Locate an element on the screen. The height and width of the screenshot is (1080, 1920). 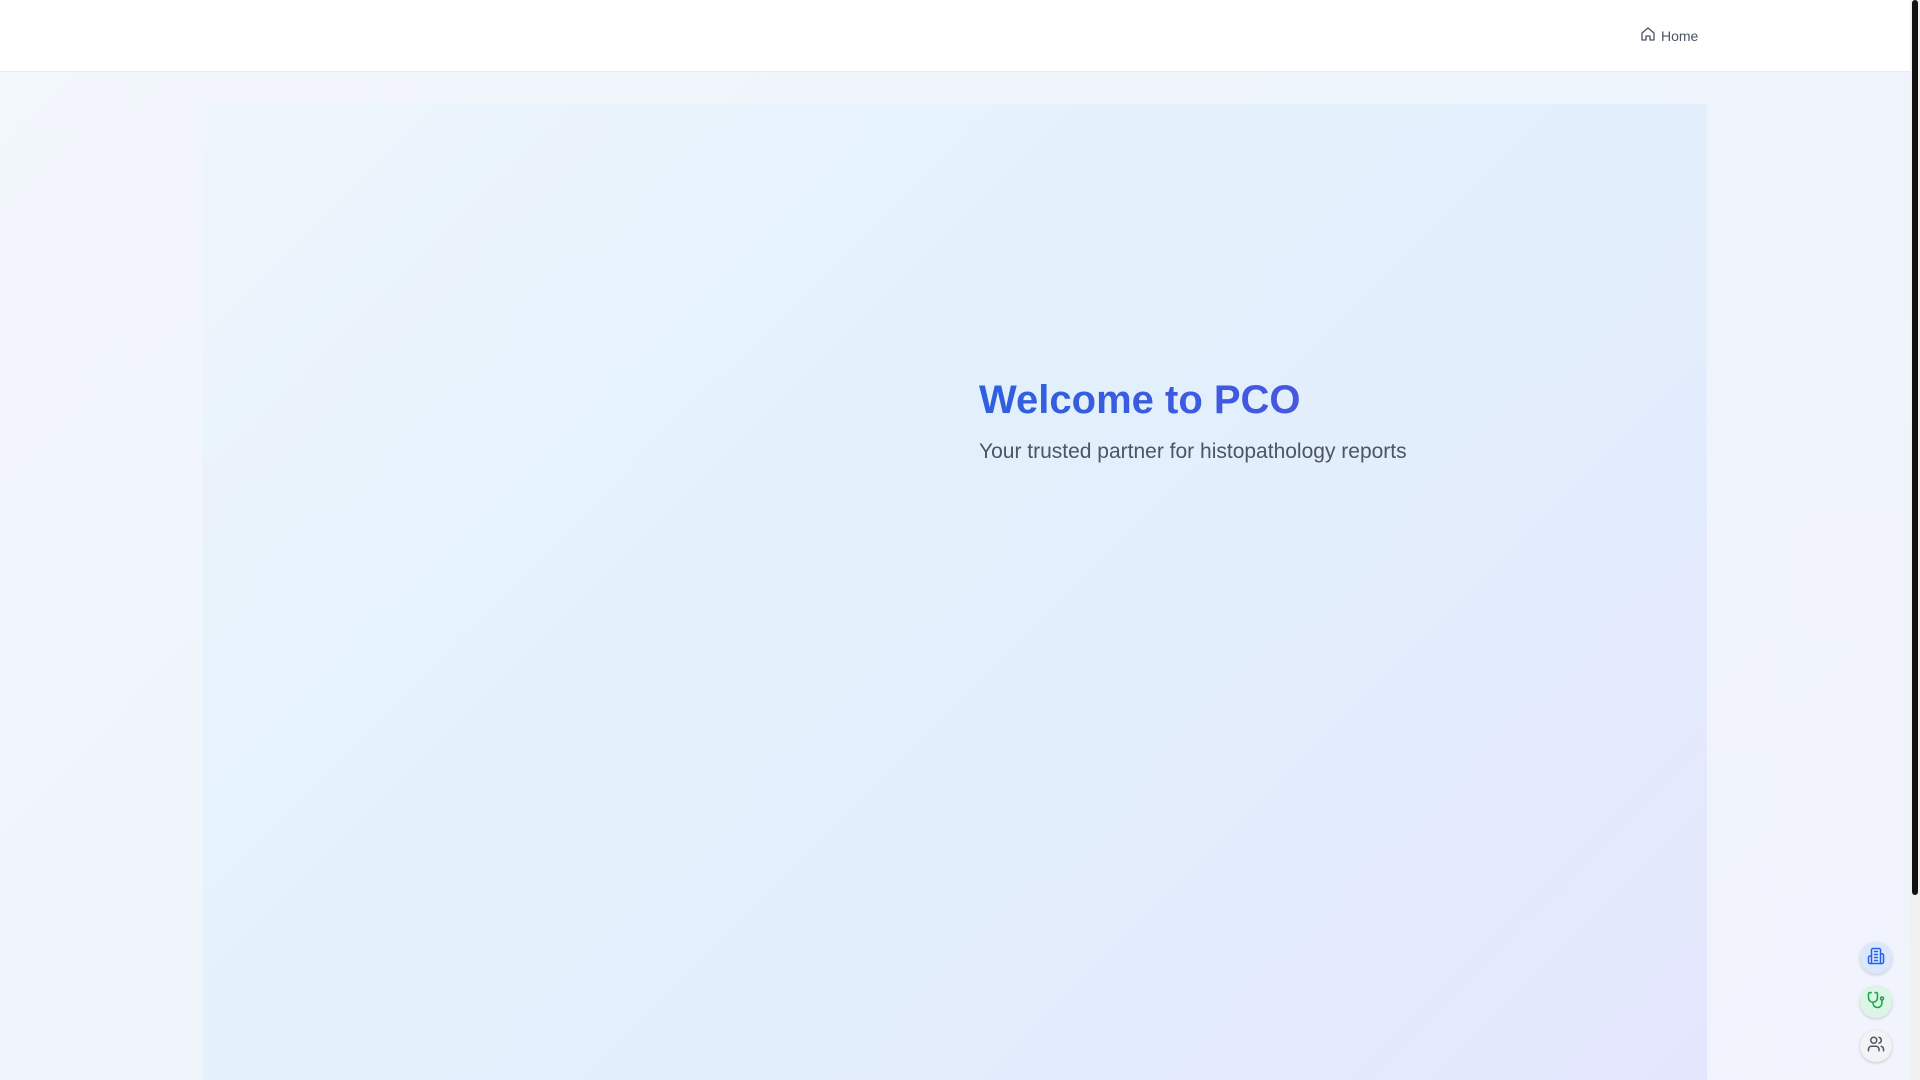
users-button is located at coordinates (1876, 1046).